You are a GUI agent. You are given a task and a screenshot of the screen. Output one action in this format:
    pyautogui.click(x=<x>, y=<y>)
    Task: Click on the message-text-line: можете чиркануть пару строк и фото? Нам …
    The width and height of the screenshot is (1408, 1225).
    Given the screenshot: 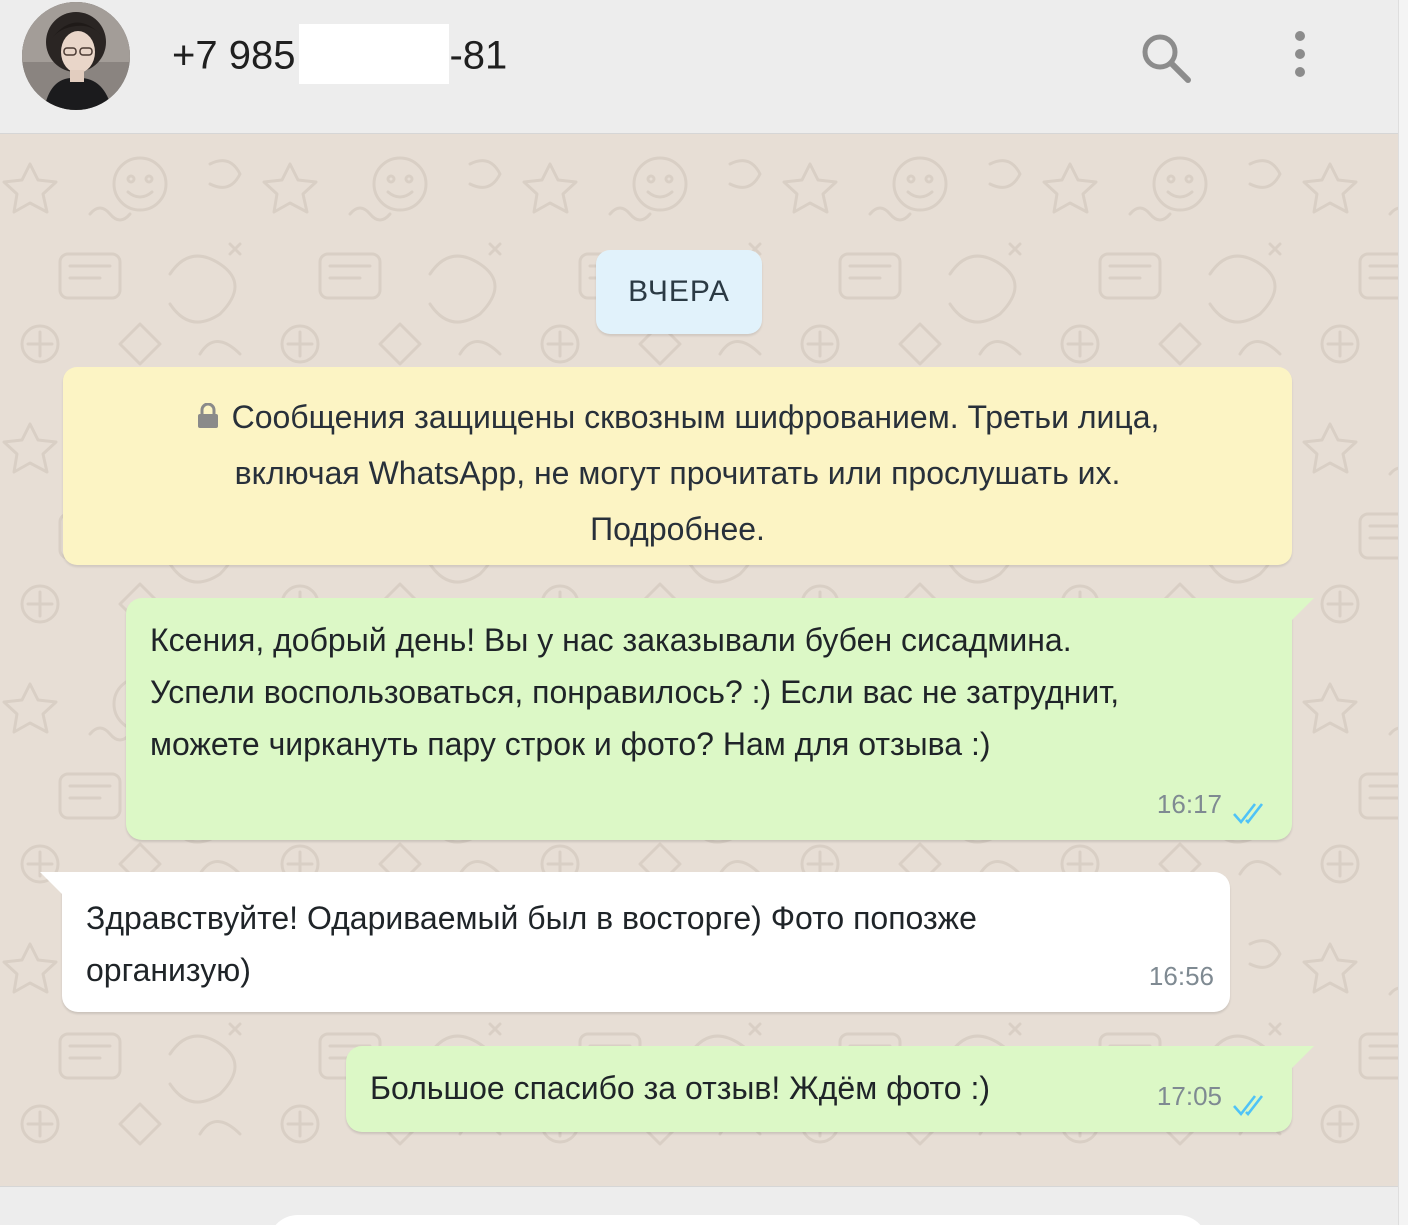 What is the action you would take?
    pyautogui.click(x=570, y=744)
    